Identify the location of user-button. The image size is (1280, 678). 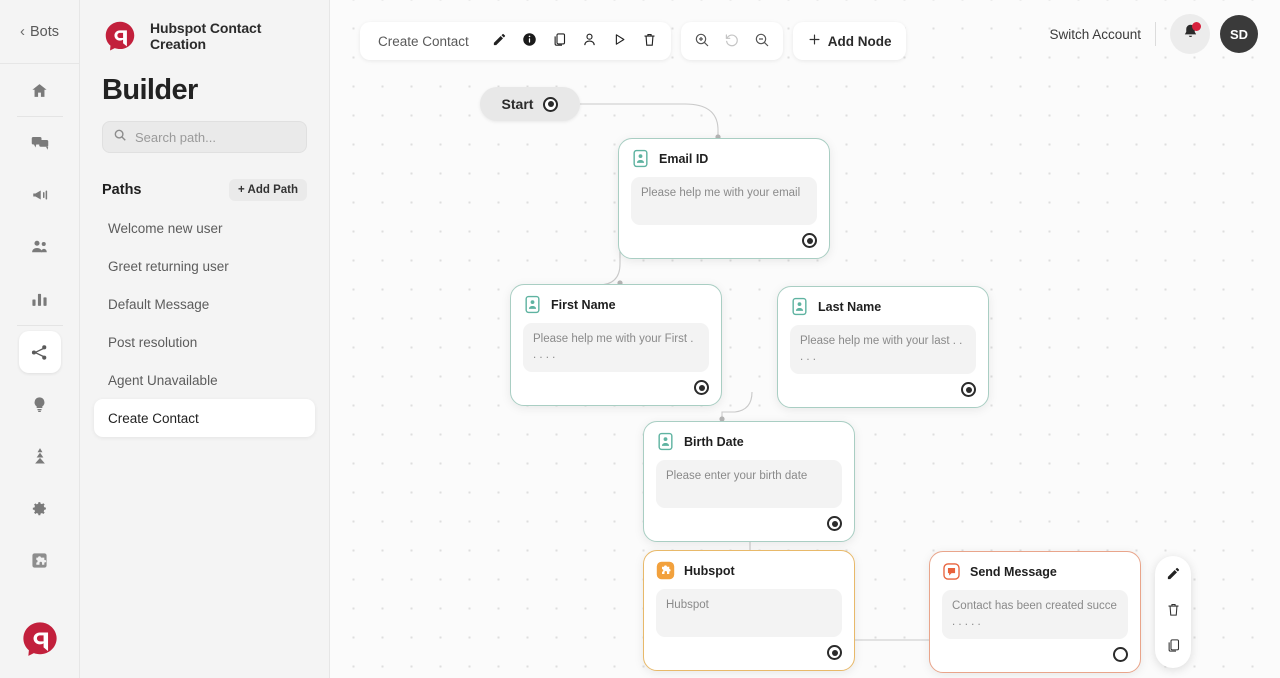
(590, 41).